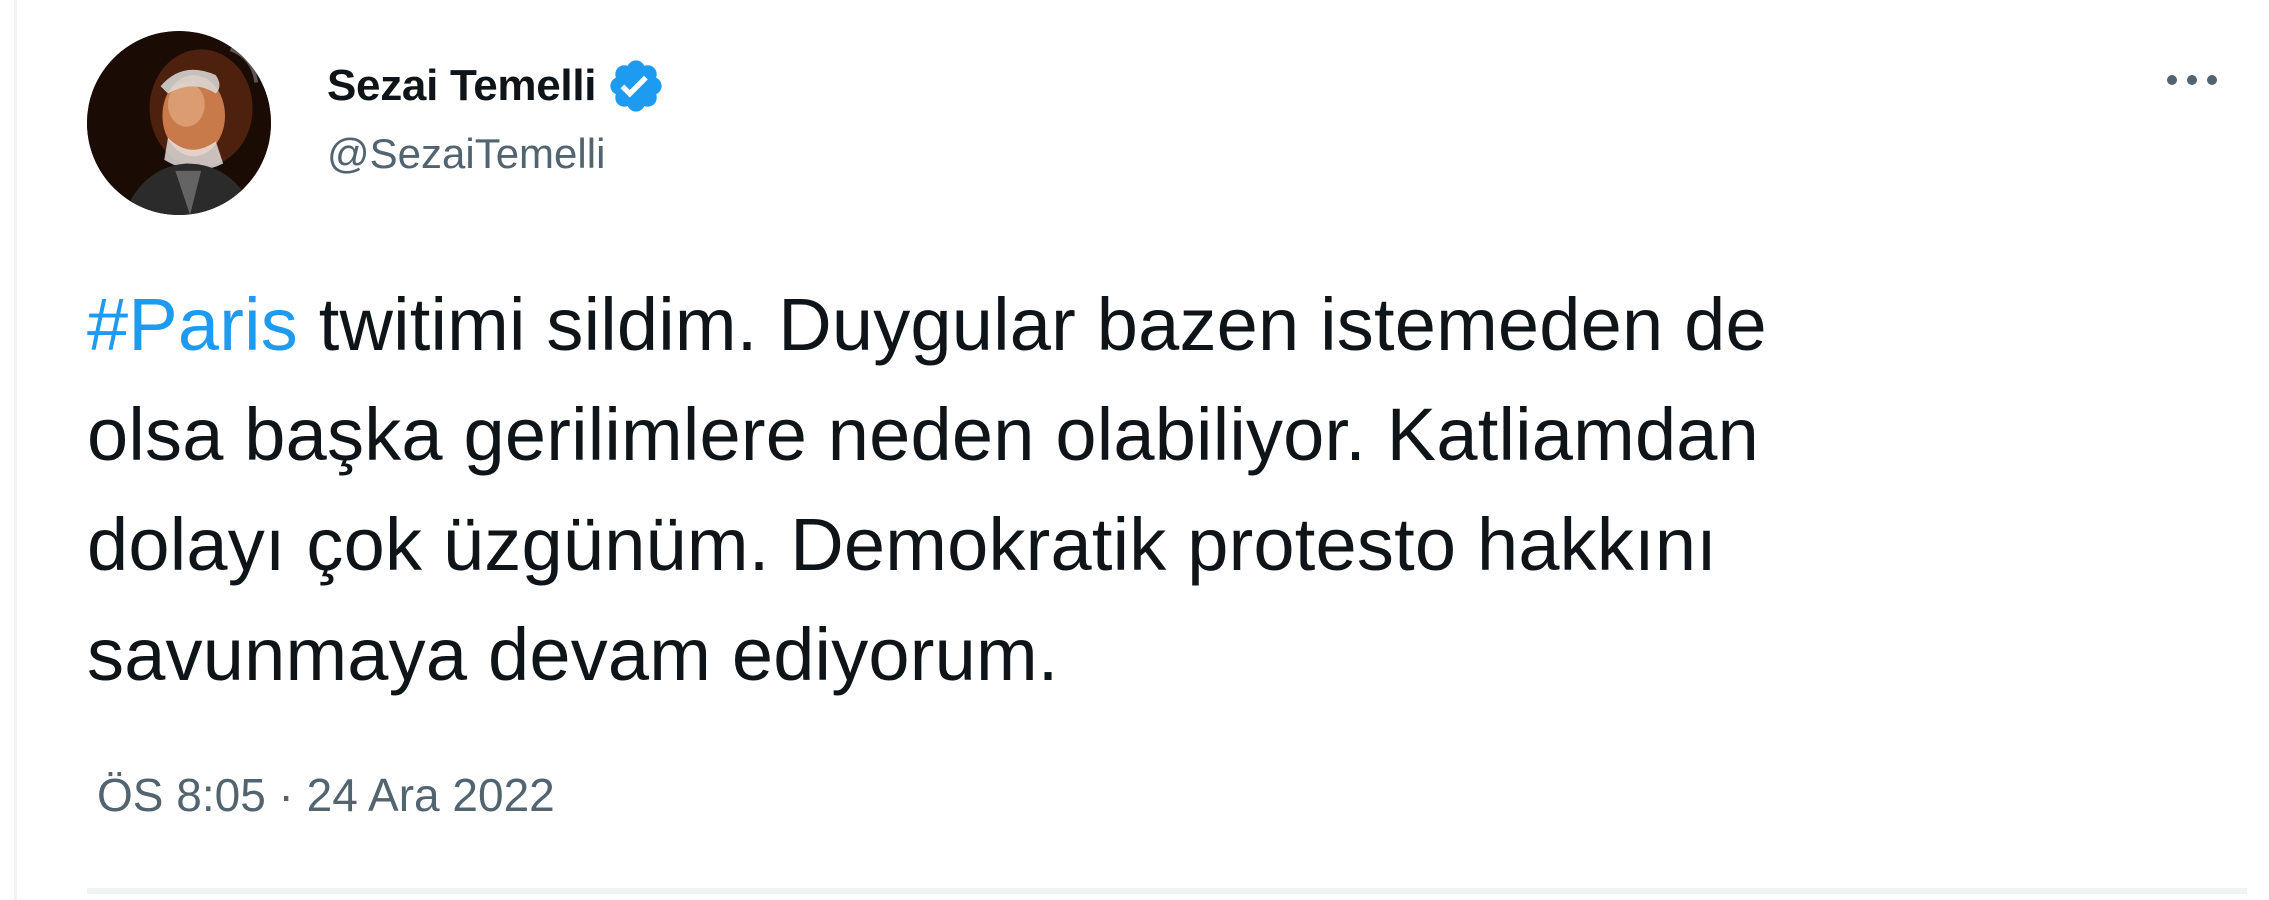 Image resolution: width=2269 pixels, height=900 pixels. Describe the element at coordinates (1167, 891) in the screenshot. I see `divider` at that location.